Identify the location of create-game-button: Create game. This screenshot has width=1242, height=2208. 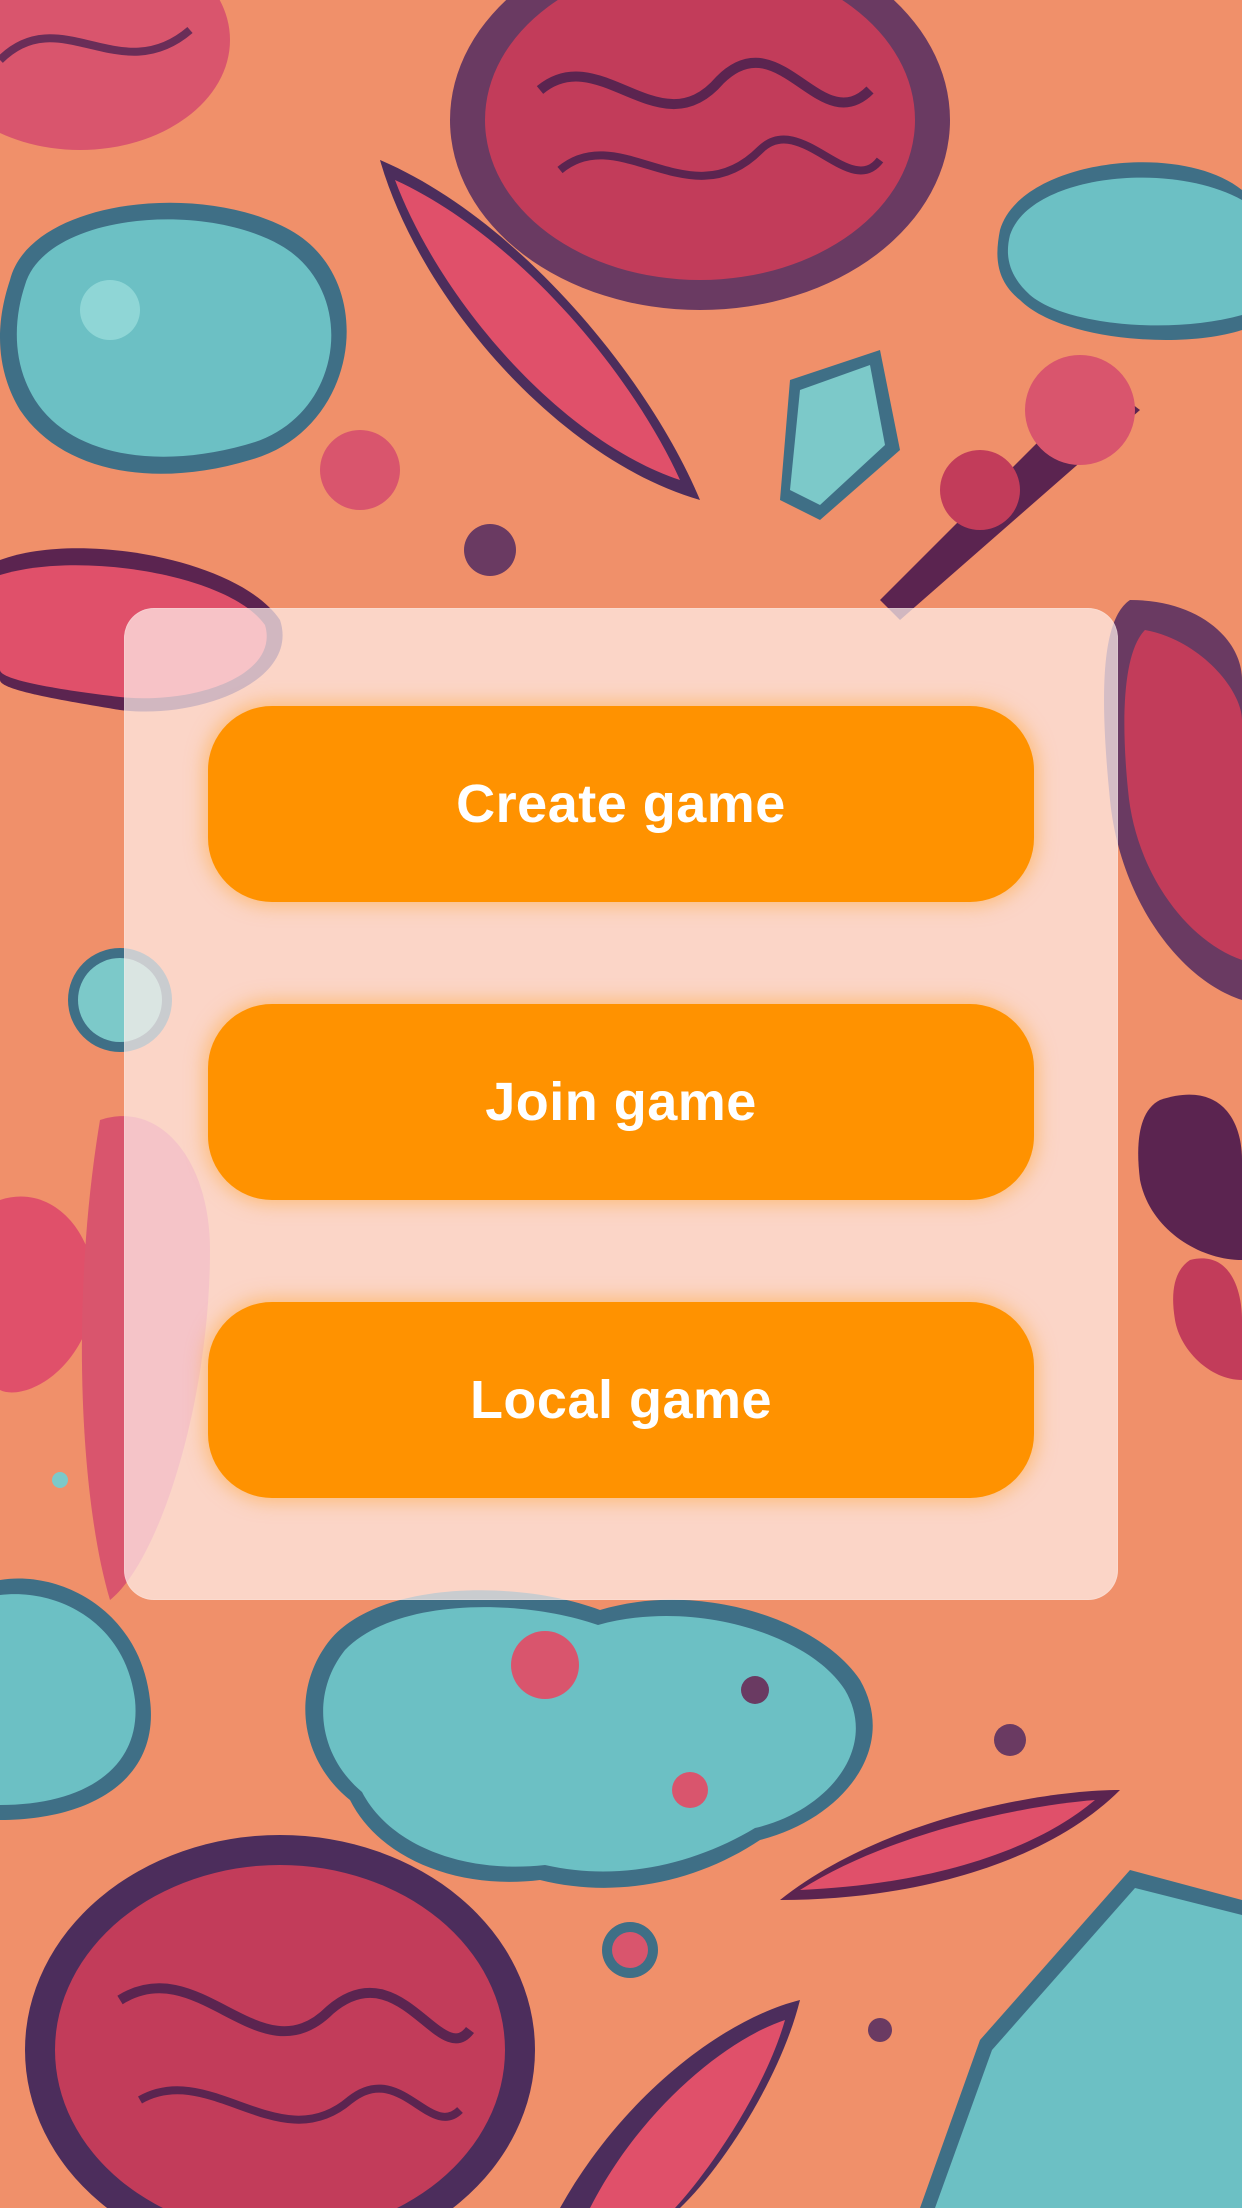
(621, 804).